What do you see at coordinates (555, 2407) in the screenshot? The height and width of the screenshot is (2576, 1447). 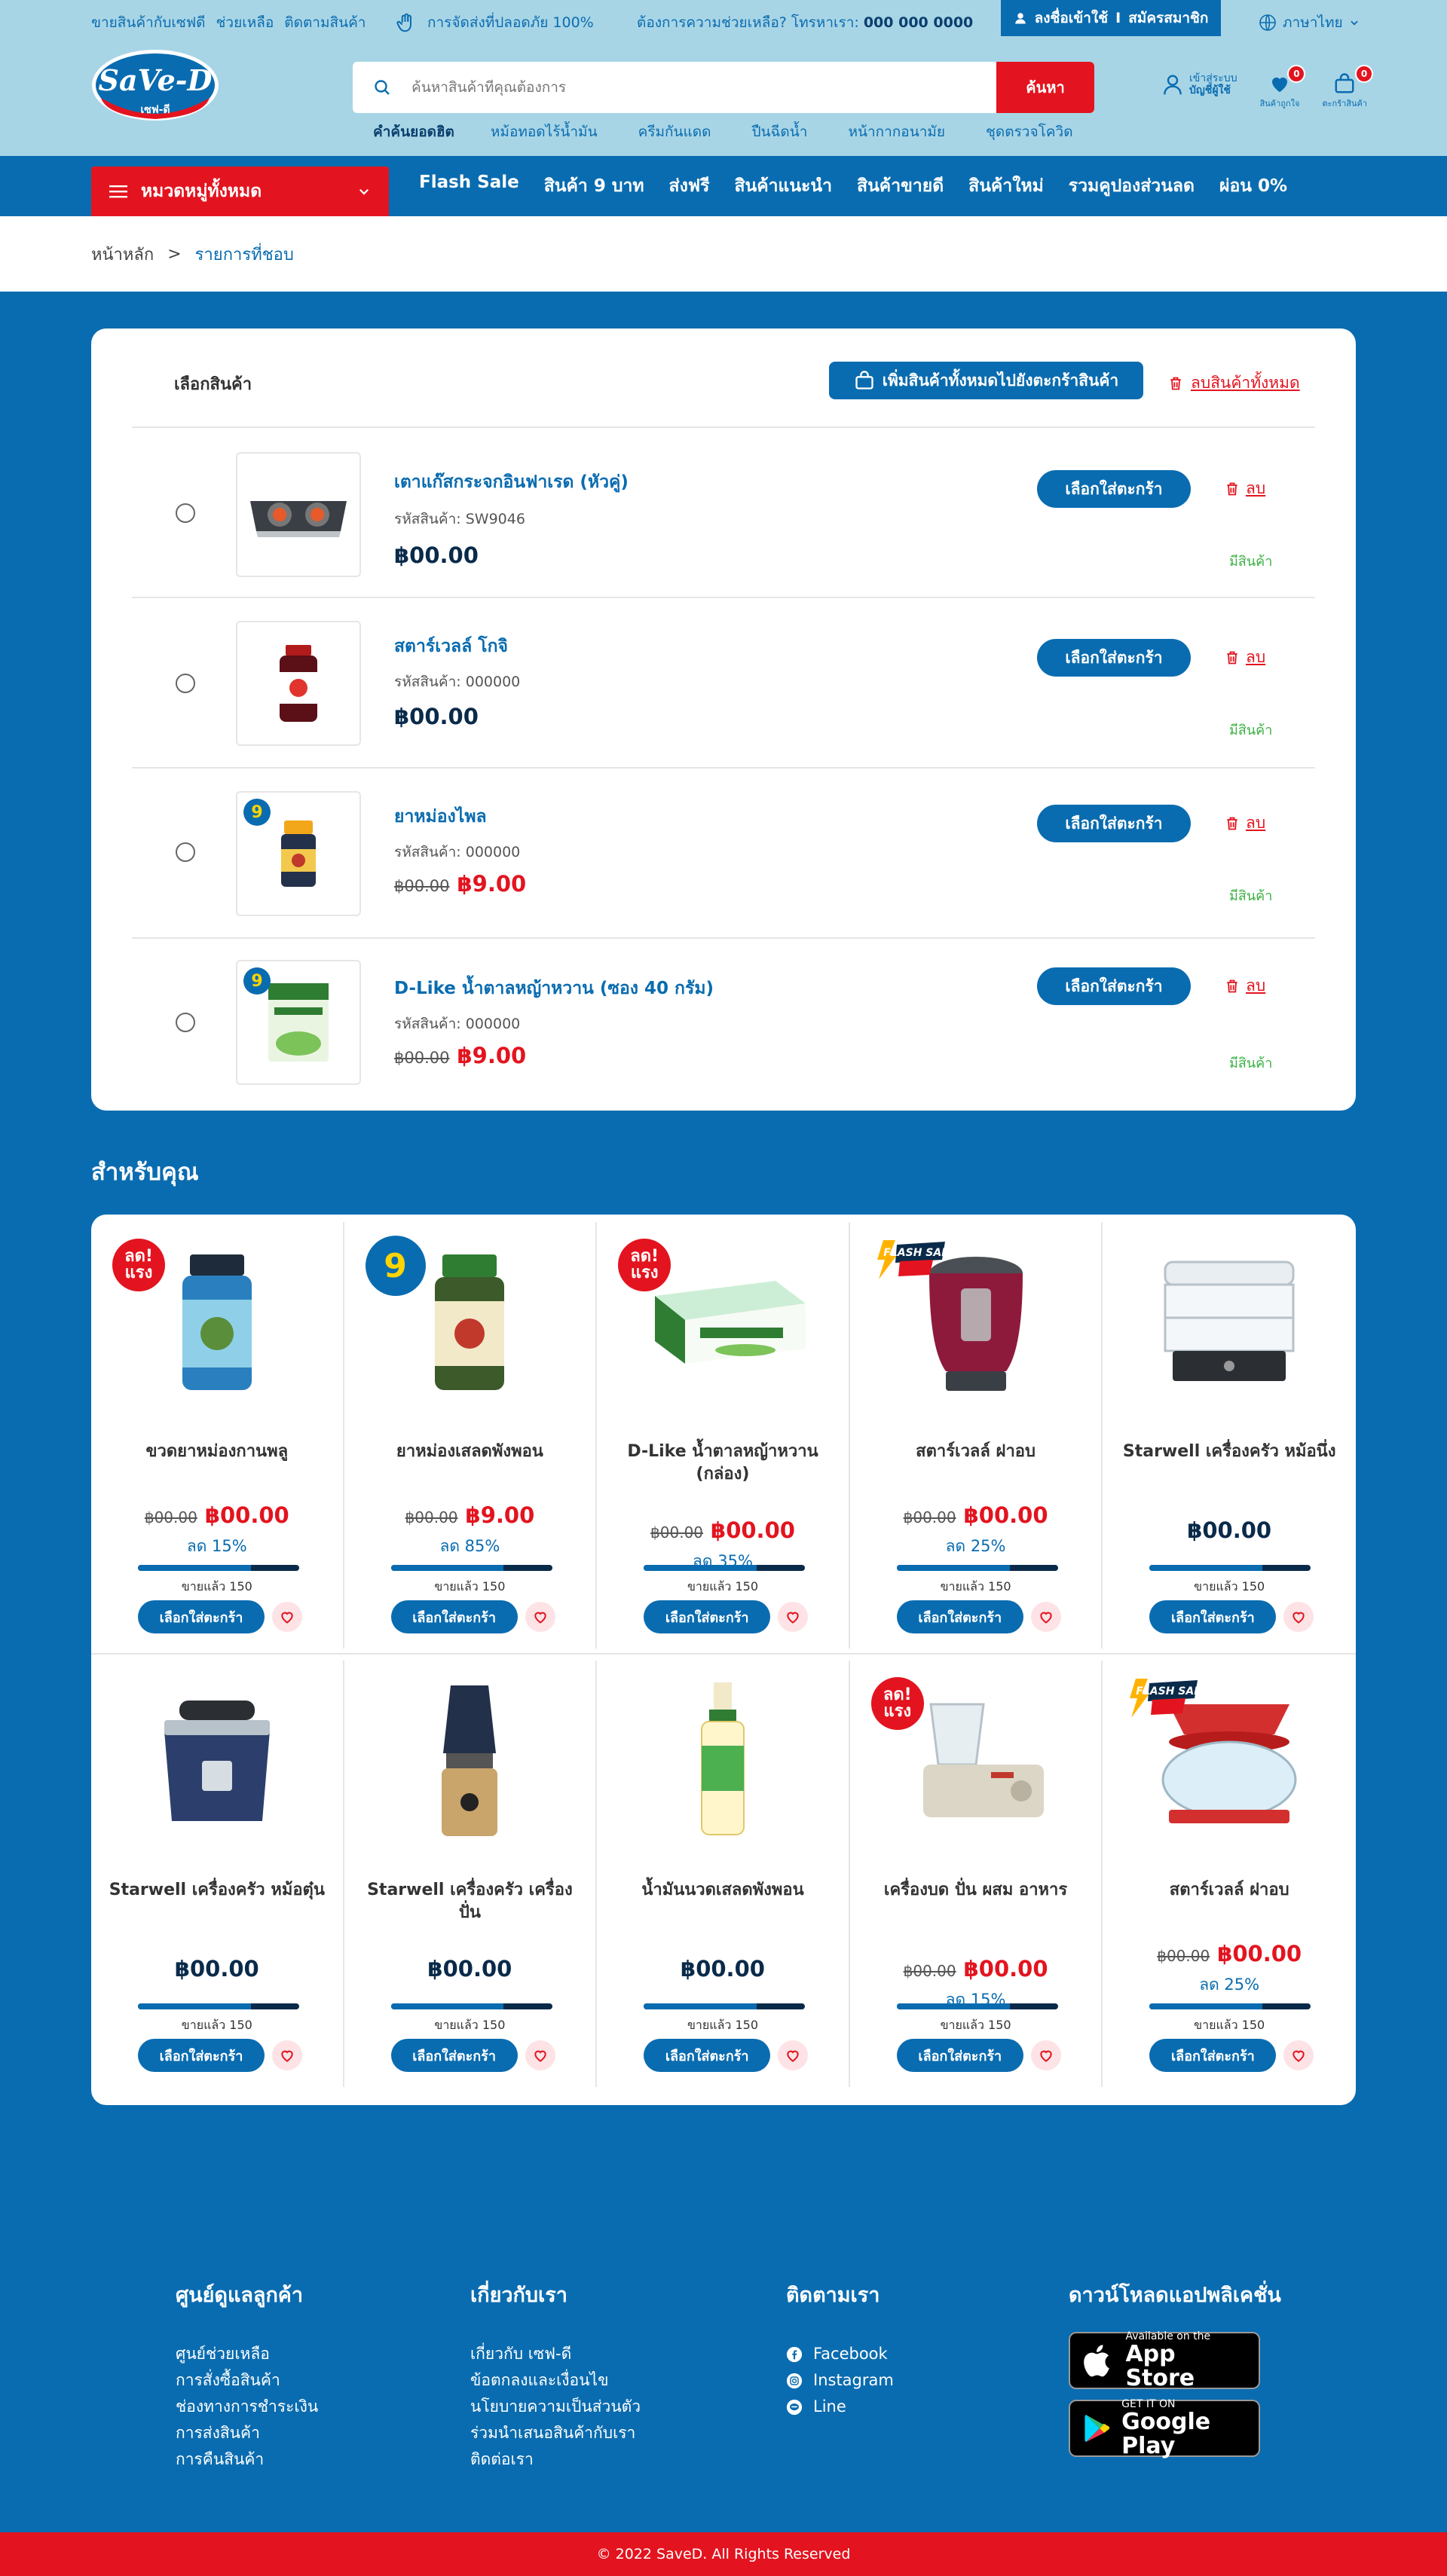 I see `footer-link: นโยบายความเป็นส่วนตัว` at bounding box center [555, 2407].